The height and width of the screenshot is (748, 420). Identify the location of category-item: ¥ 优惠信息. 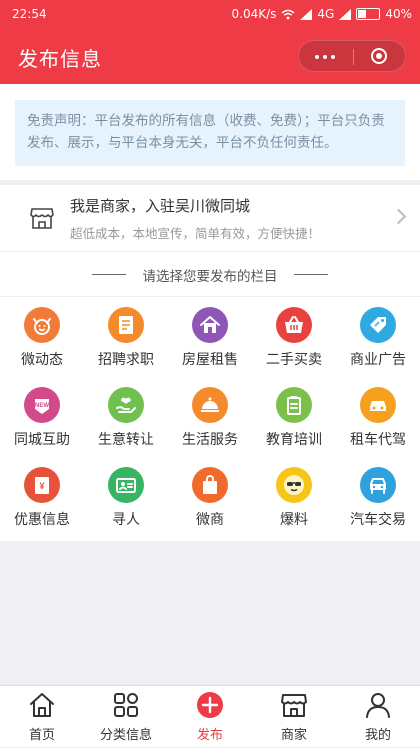
(42, 497).